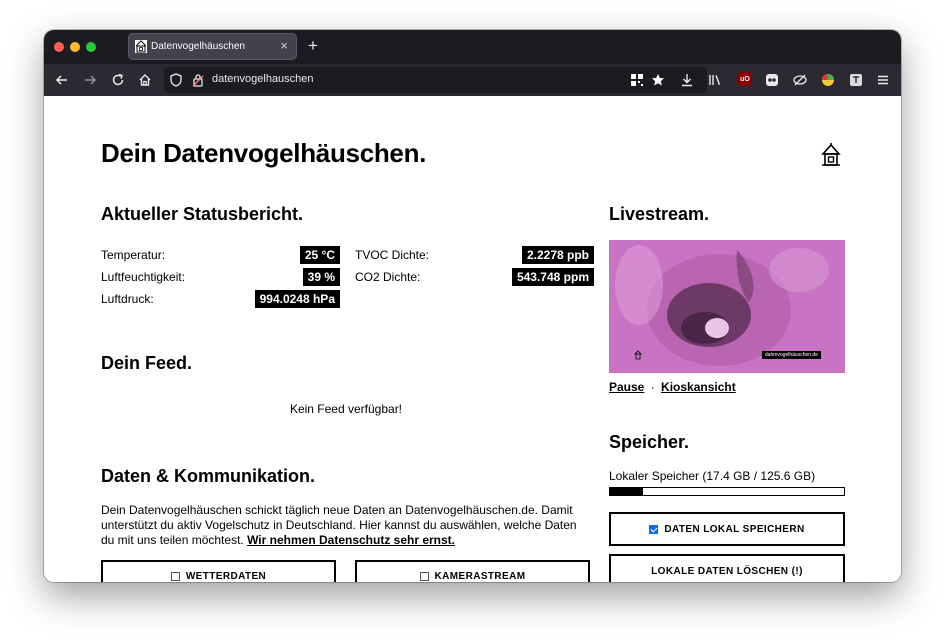 The image size is (945, 640). Describe the element at coordinates (828, 80) in the screenshot. I see `color-extension-icon` at that location.